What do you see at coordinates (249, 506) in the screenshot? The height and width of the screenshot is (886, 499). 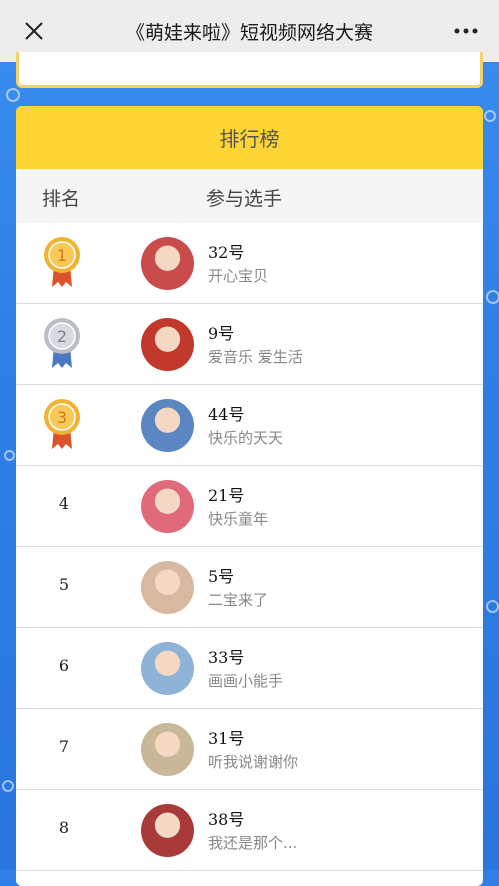 I see `leaderboard-row: 4 21号快乐童年` at bounding box center [249, 506].